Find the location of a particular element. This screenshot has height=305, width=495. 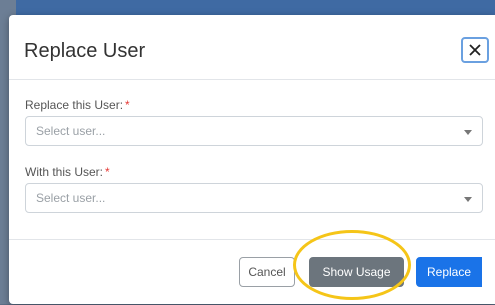

with-user-label: With this User: * is located at coordinates (67, 172).